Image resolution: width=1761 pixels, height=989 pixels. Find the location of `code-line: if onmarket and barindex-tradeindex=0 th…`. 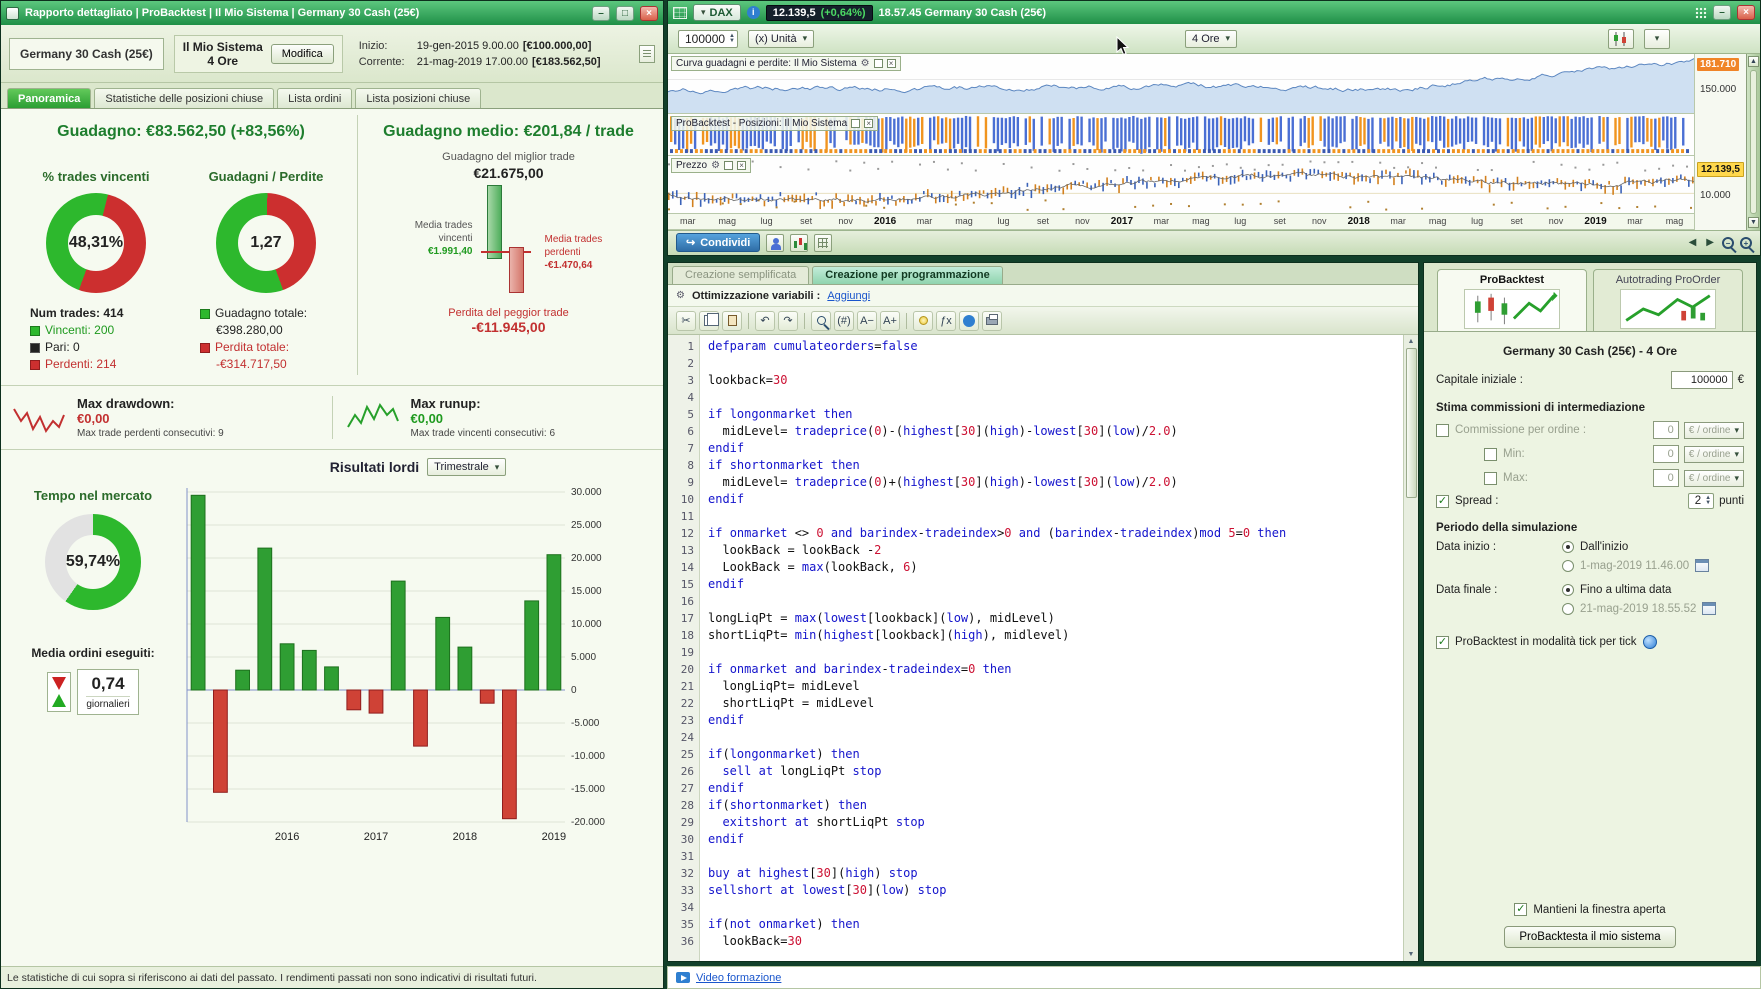

code-line: if onmarket and barindex-tradeindex=0 th… is located at coordinates (1055, 669).